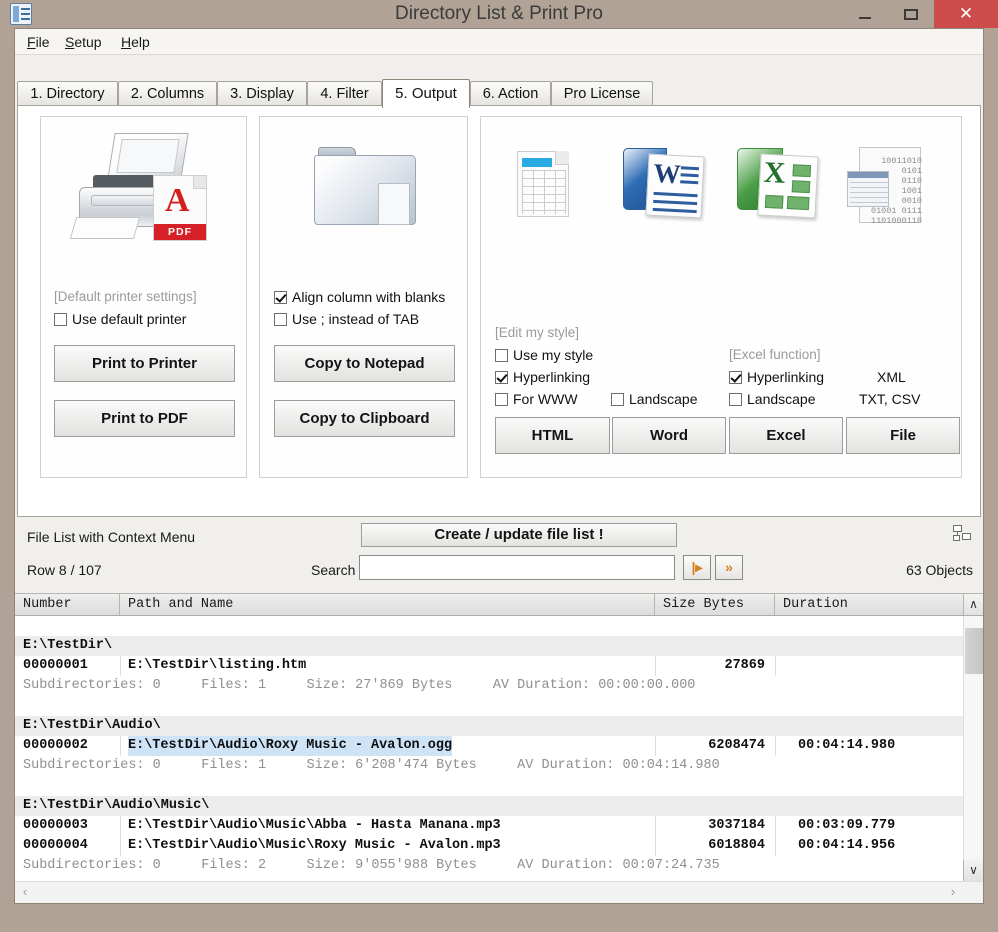  I want to click on word-landscape-label: Landscape, so click(663, 399).